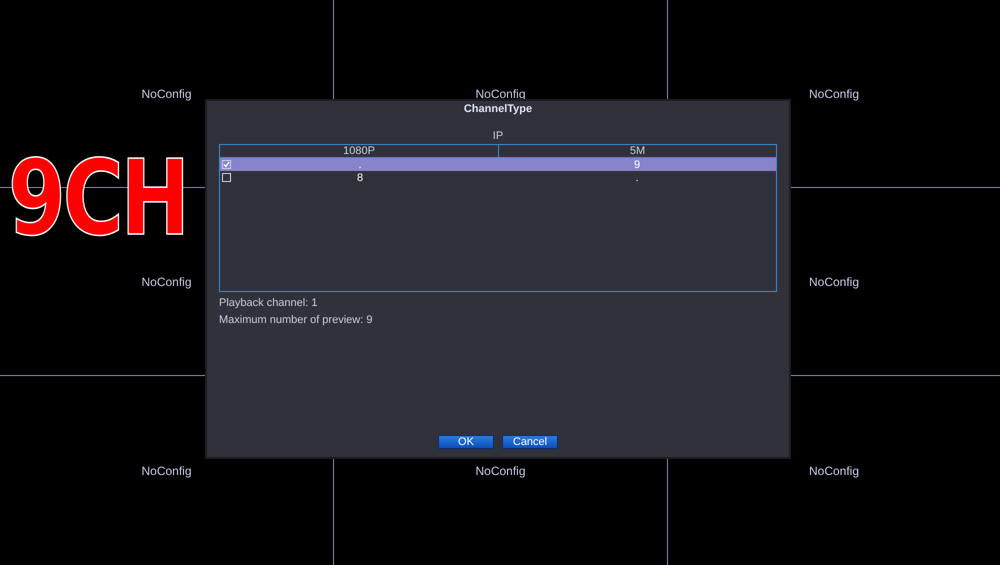 The height and width of the screenshot is (565, 1000). Describe the element at coordinates (530, 442) in the screenshot. I see `cancel-button: Cancel` at that location.